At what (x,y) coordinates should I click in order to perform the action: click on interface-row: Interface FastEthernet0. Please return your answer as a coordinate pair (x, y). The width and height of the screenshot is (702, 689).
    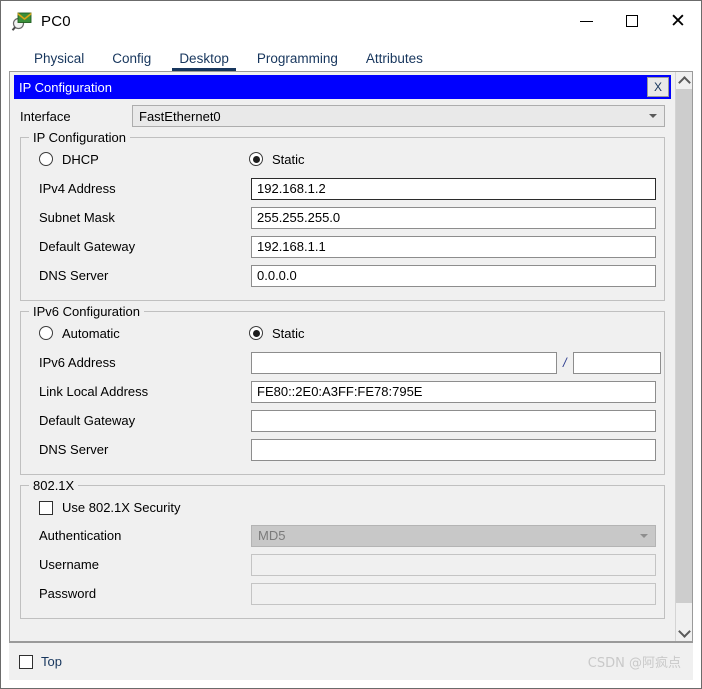
    Looking at the image, I should click on (342, 116).